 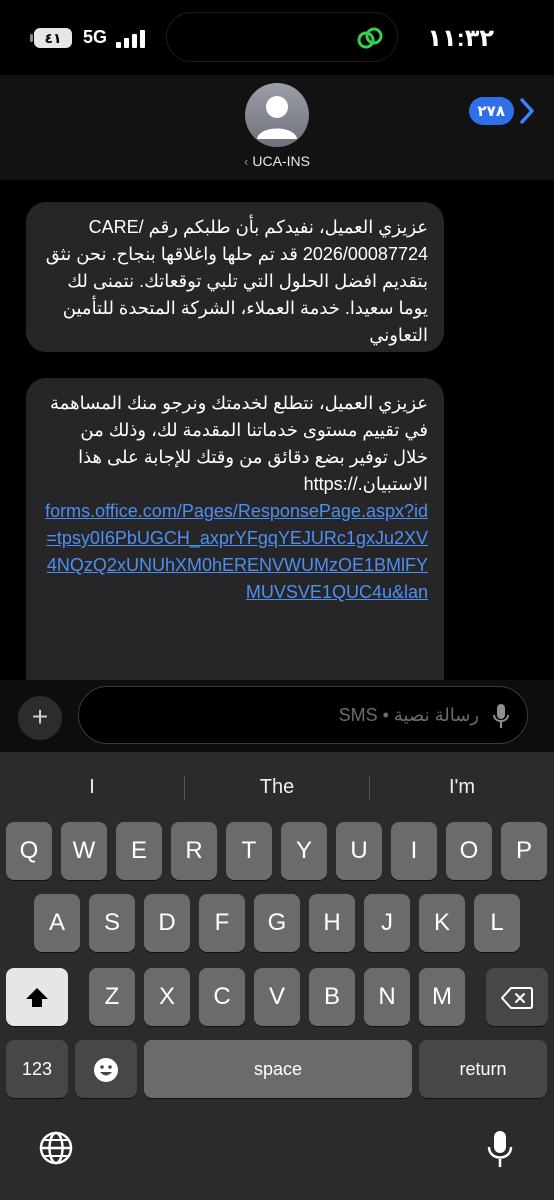 What do you see at coordinates (51, 38) in the screenshot?
I see `battery-icon: ٤١` at bounding box center [51, 38].